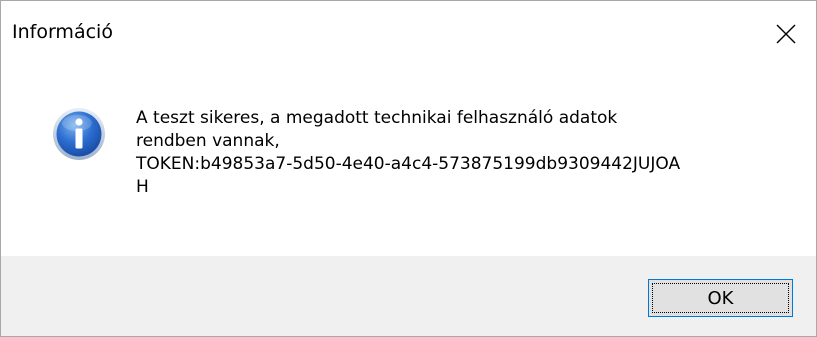  I want to click on ok-button: OK, so click(720, 298).